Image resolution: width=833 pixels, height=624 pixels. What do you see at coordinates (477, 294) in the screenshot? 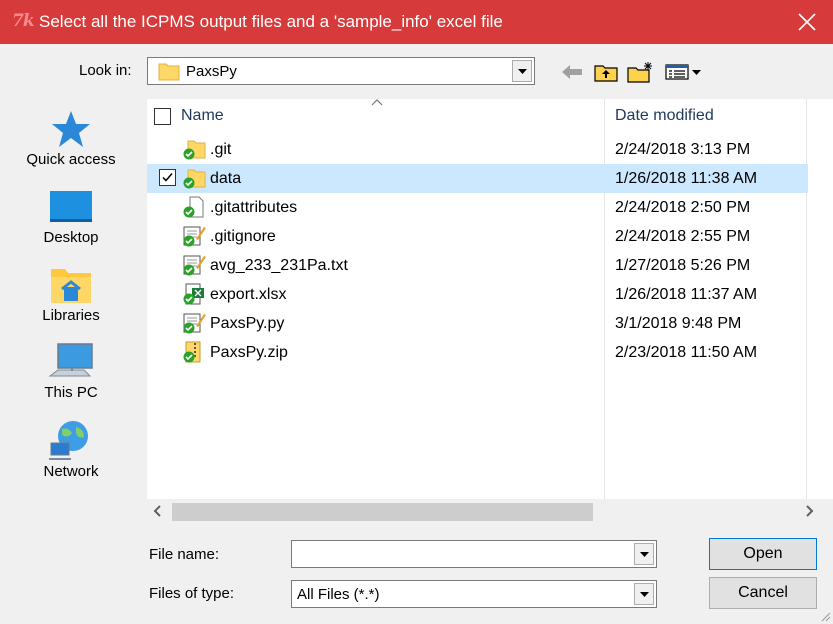
I see `file-row: export.xlsx 1/26/2018 11:37 AM M` at bounding box center [477, 294].